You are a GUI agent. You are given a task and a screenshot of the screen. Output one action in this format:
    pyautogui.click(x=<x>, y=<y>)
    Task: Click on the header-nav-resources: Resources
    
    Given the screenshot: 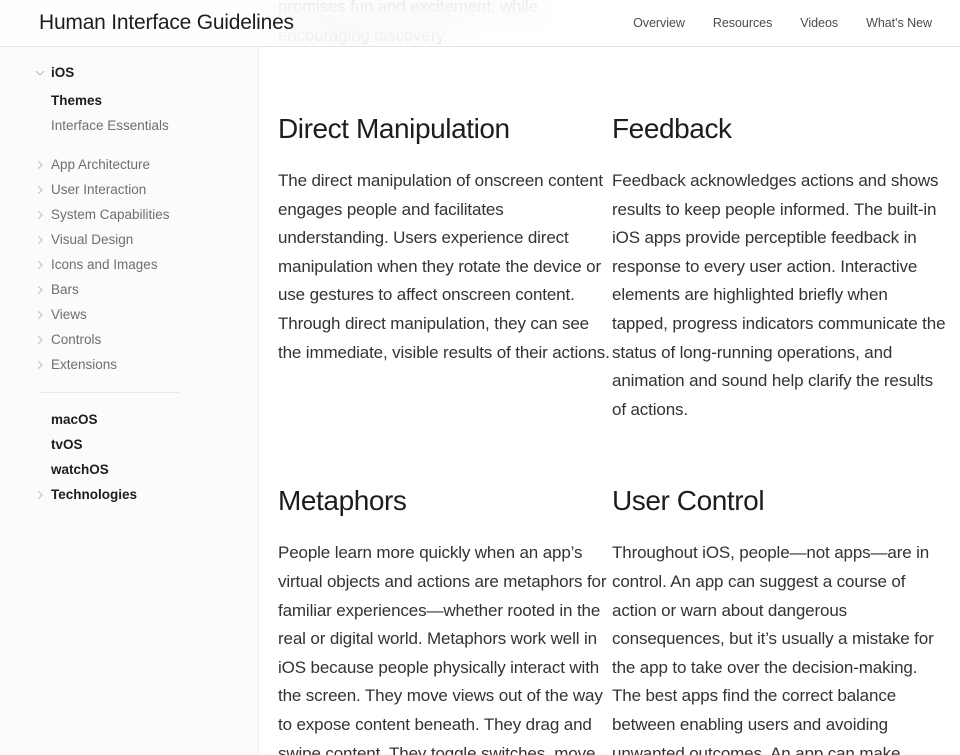 What is the action you would take?
    pyautogui.click(x=742, y=23)
    